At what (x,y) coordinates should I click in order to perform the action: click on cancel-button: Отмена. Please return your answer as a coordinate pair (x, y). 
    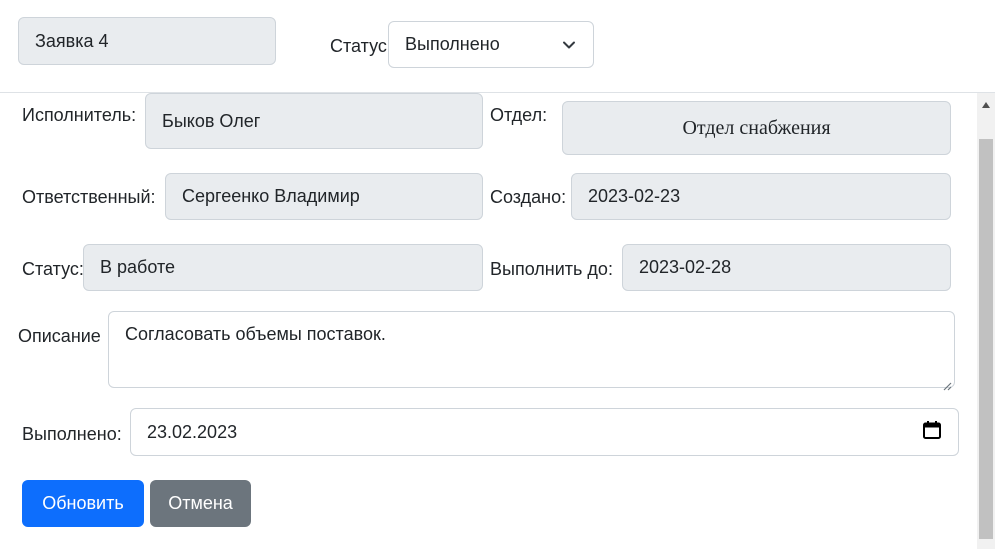
    Looking at the image, I should click on (200, 503).